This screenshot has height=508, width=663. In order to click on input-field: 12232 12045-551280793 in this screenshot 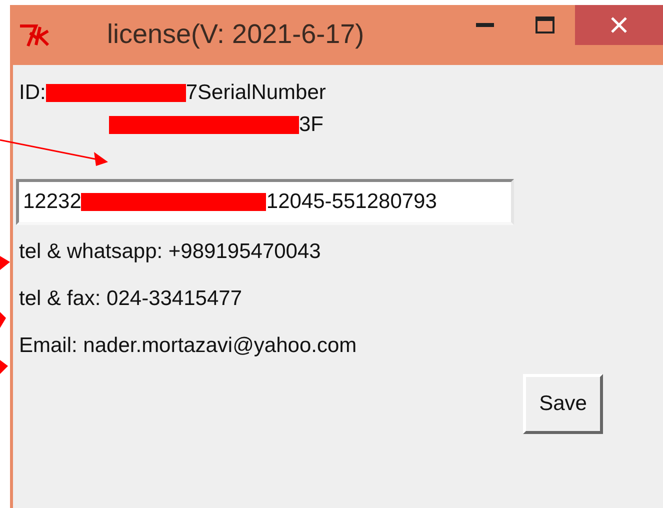, I will do `click(265, 202)`.